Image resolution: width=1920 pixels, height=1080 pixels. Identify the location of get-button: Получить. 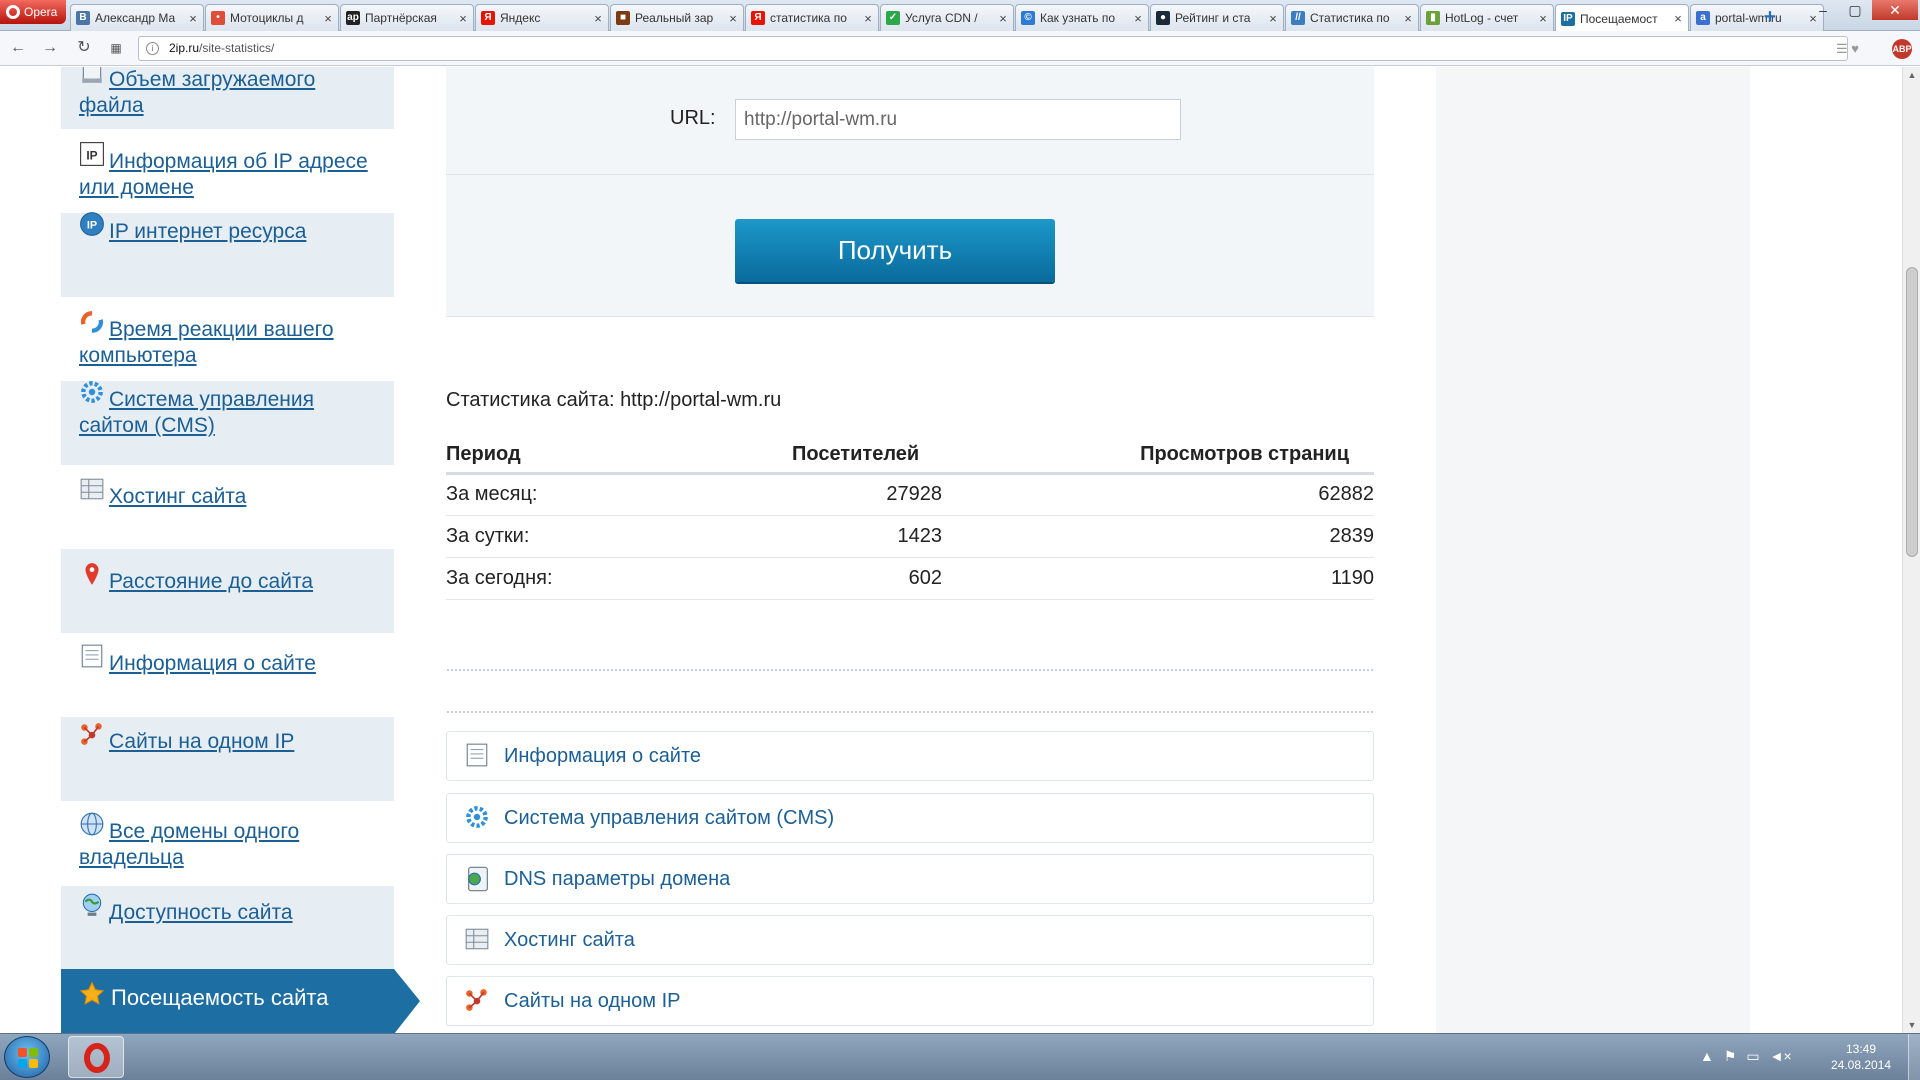
(895, 250).